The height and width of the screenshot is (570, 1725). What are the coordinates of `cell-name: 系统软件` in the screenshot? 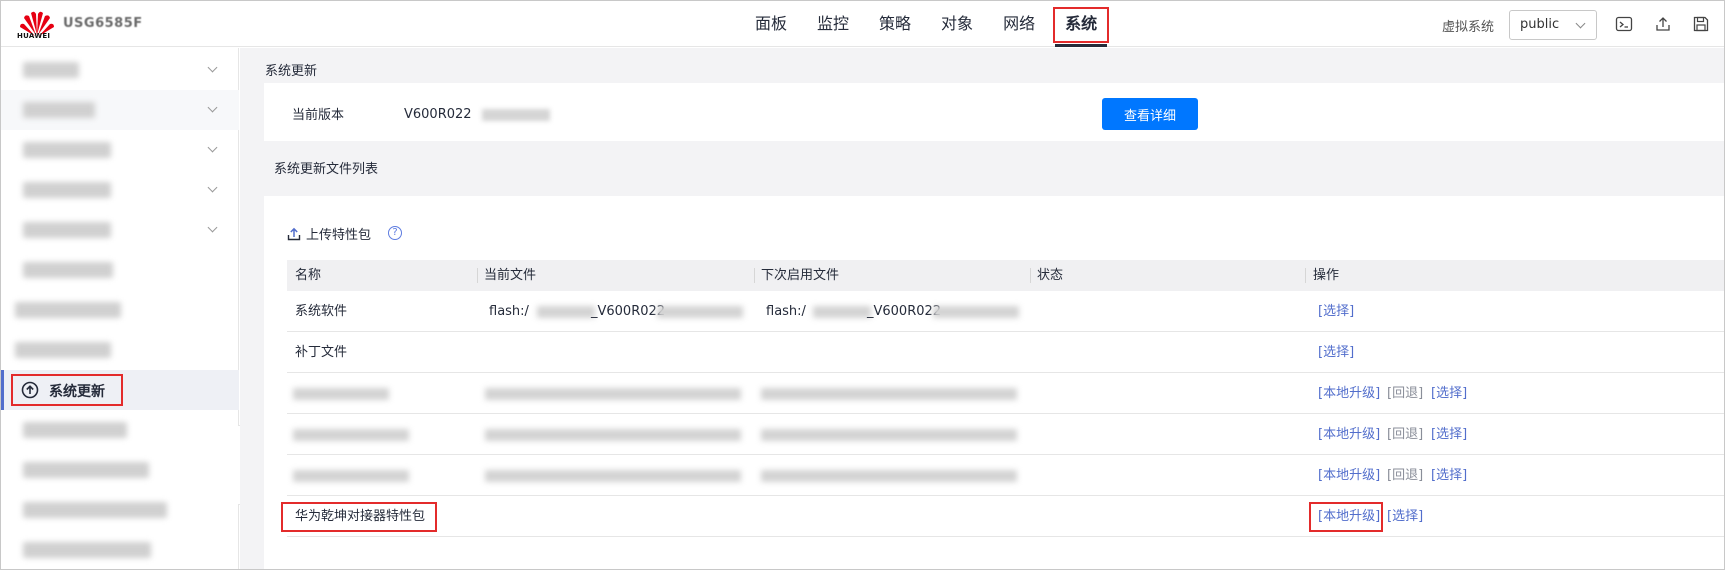 It's located at (321, 311).